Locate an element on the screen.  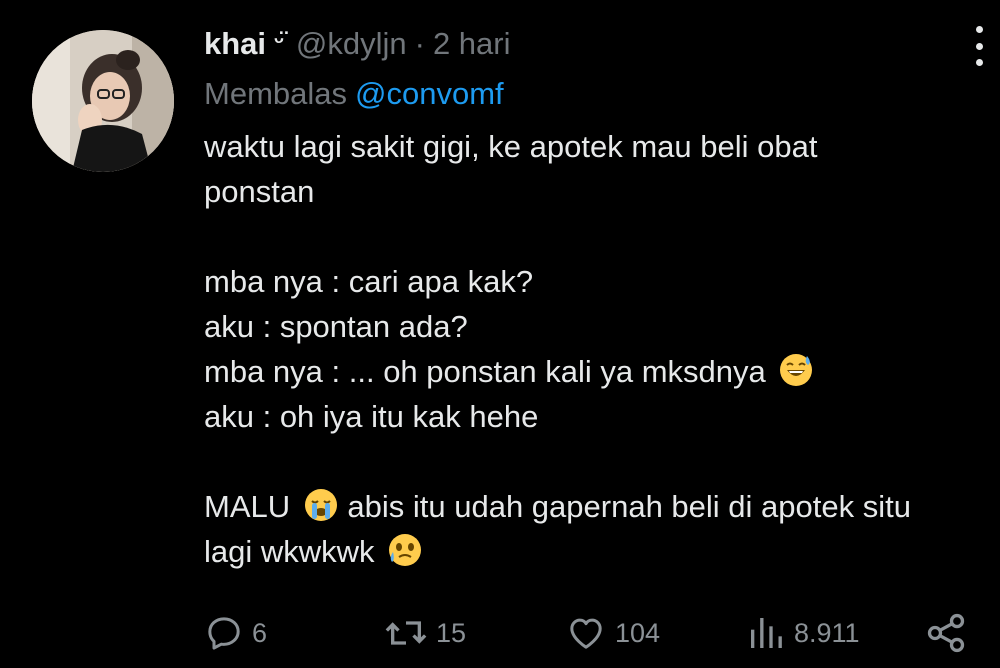
tweet-line: aku : spontan ada? is located at coordinates (336, 326).